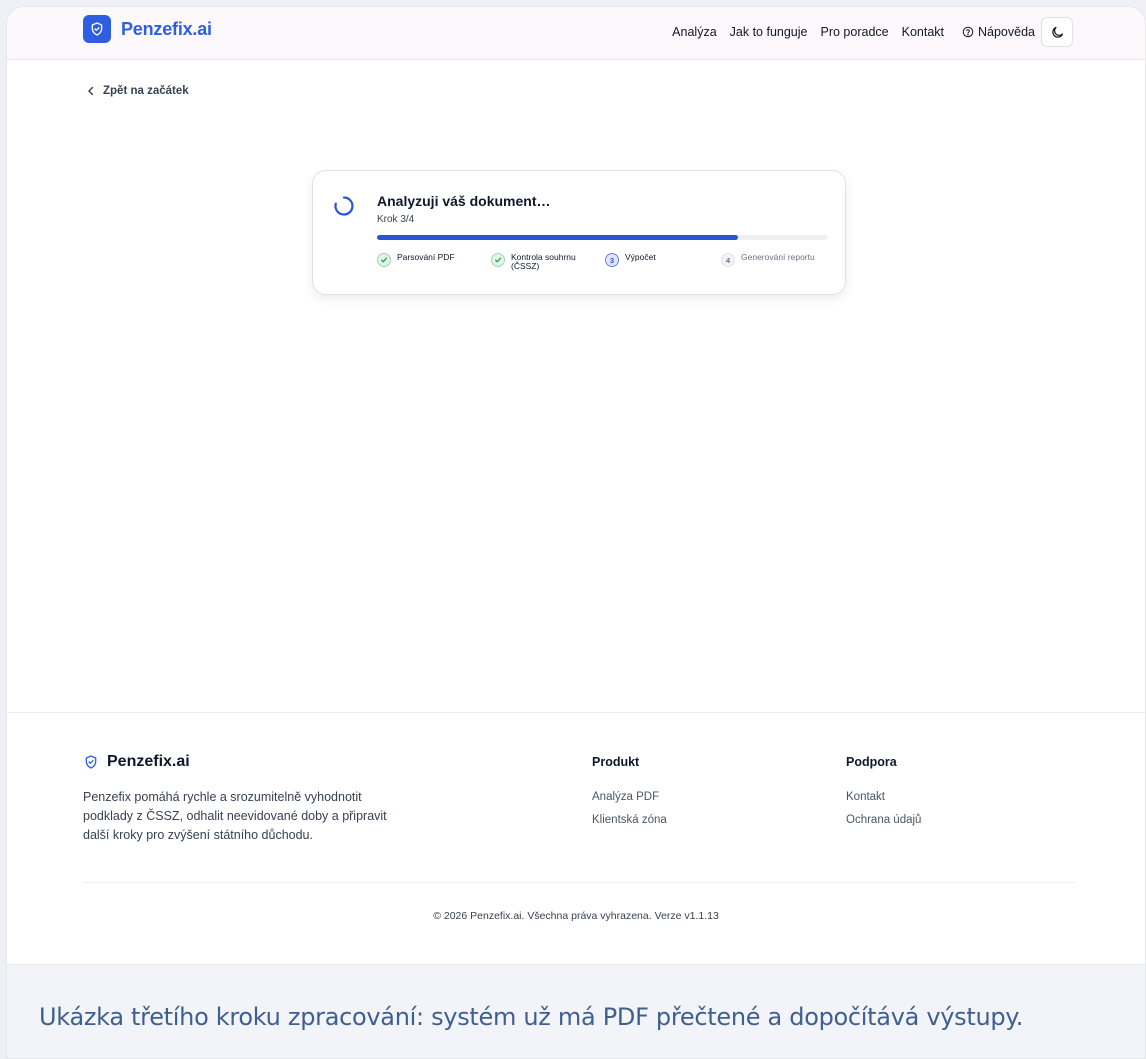 The image size is (1146, 1059). What do you see at coordinates (778, 257) in the screenshot?
I see `step-label: Generování reportu` at bounding box center [778, 257].